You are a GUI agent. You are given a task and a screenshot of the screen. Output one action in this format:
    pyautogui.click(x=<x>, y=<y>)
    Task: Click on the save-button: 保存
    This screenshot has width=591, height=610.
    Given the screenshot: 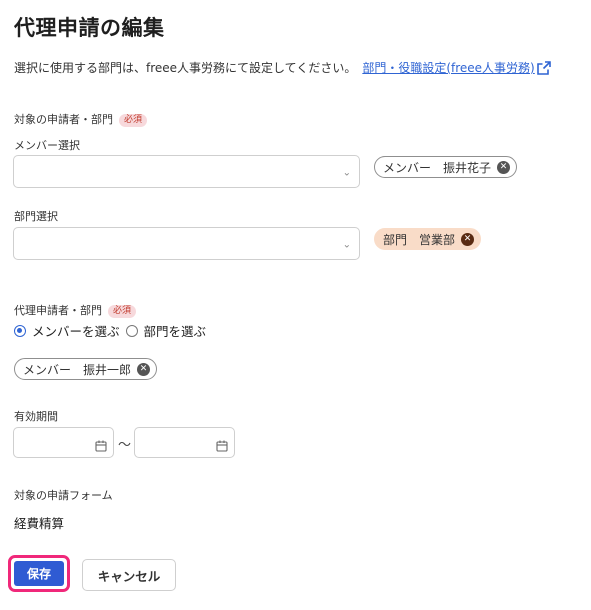 What is the action you would take?
    pyautogui.click(x=39, y=573)
    